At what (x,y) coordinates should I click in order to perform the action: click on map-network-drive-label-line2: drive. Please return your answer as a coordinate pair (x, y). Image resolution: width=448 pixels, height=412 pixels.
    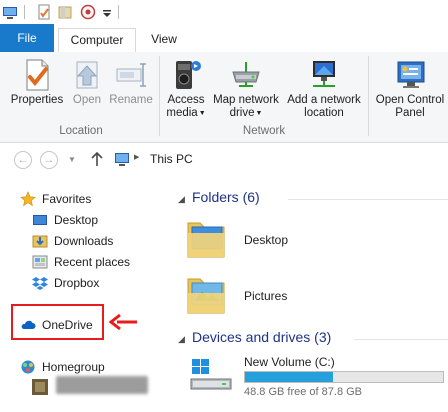
    Looking at the image, I should click on (242, 113).